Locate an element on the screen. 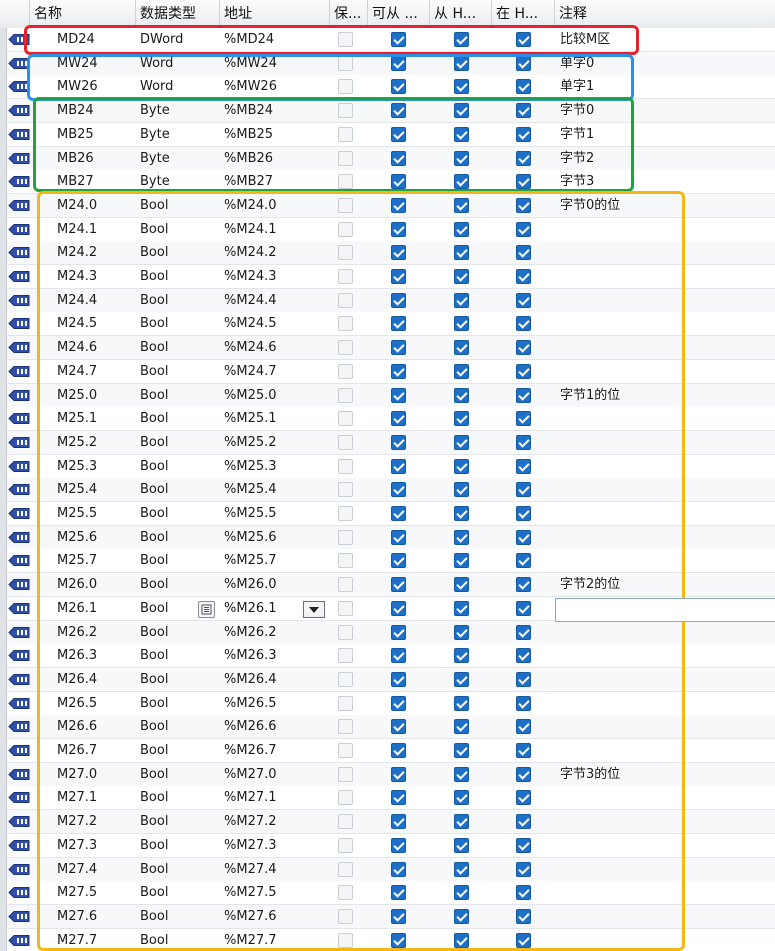 The image size is (775, 951). tag-name: M24.6 is located at coordinates (96, 347).